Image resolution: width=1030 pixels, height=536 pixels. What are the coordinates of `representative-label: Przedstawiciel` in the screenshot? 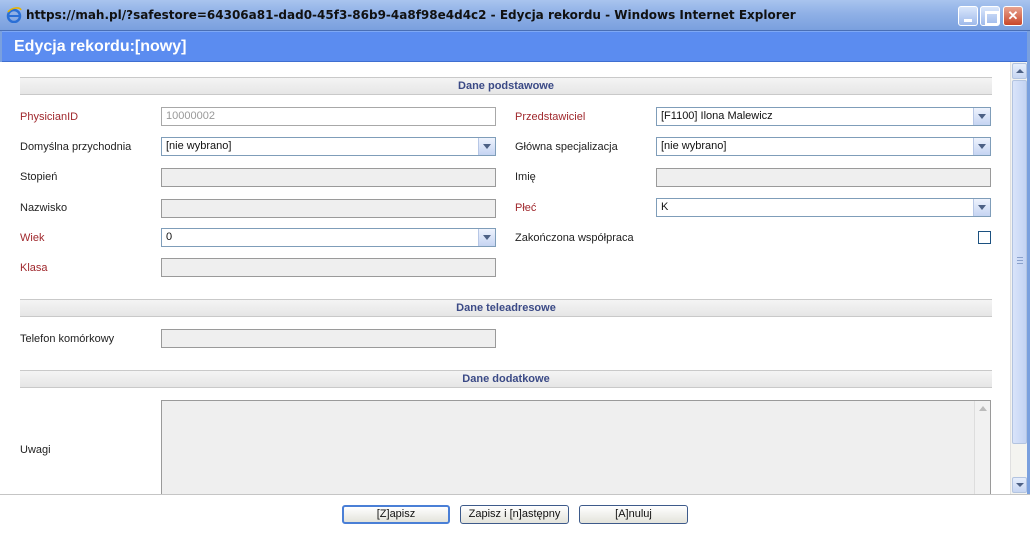 It's located at (550, 117).